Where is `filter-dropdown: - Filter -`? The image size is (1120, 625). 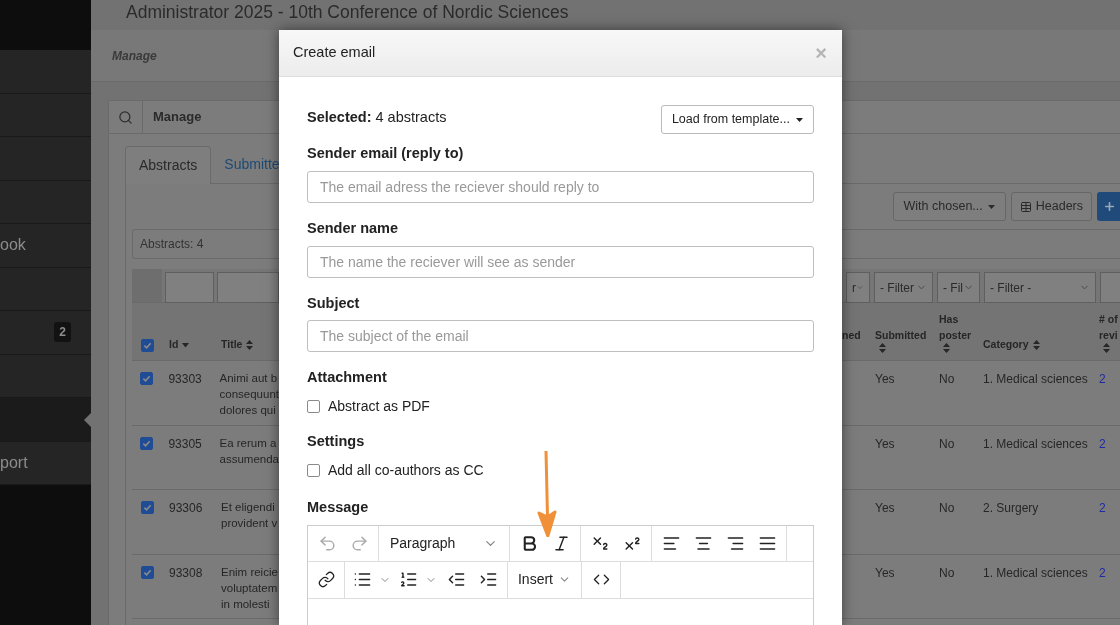 filter-dropdown: - Filter - is located at coordinates (1040, 287).